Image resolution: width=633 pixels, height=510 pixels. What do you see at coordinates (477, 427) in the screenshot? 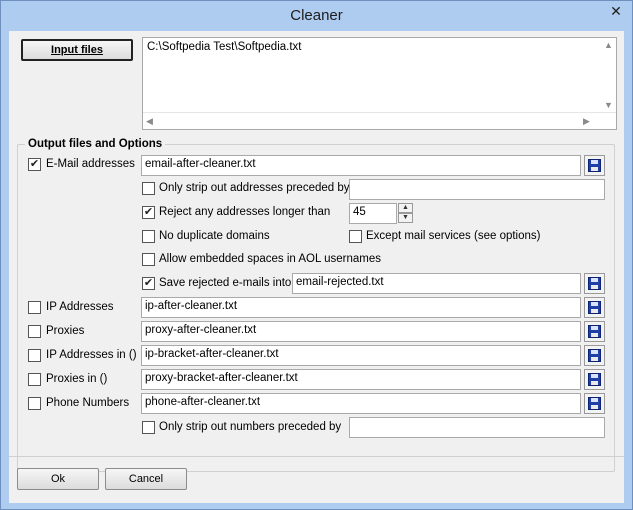
I see `only-strip-numbers-field` at bounding box center [477, 427].